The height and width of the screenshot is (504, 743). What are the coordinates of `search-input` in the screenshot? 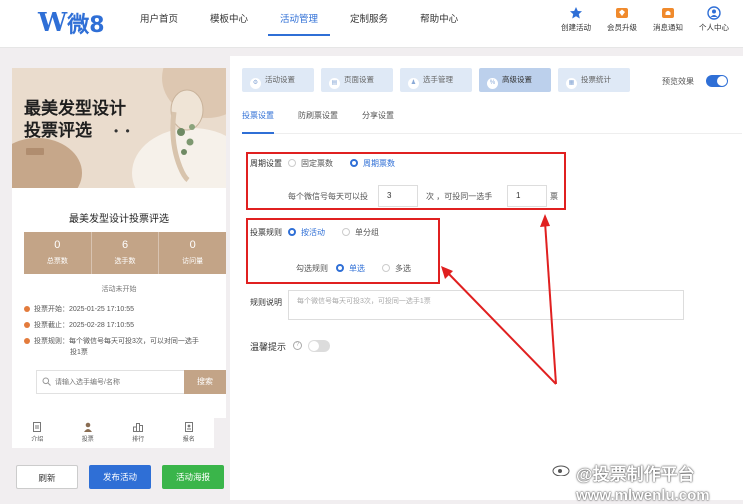 It's located at (119, 382).